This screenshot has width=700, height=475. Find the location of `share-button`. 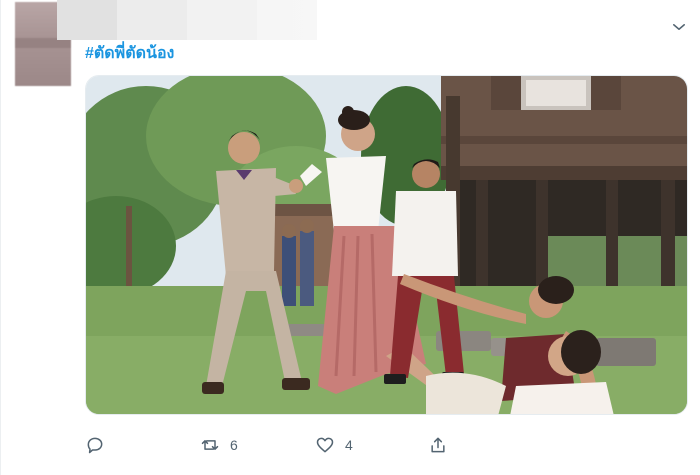

share-button is located at coordinates (438, 445).